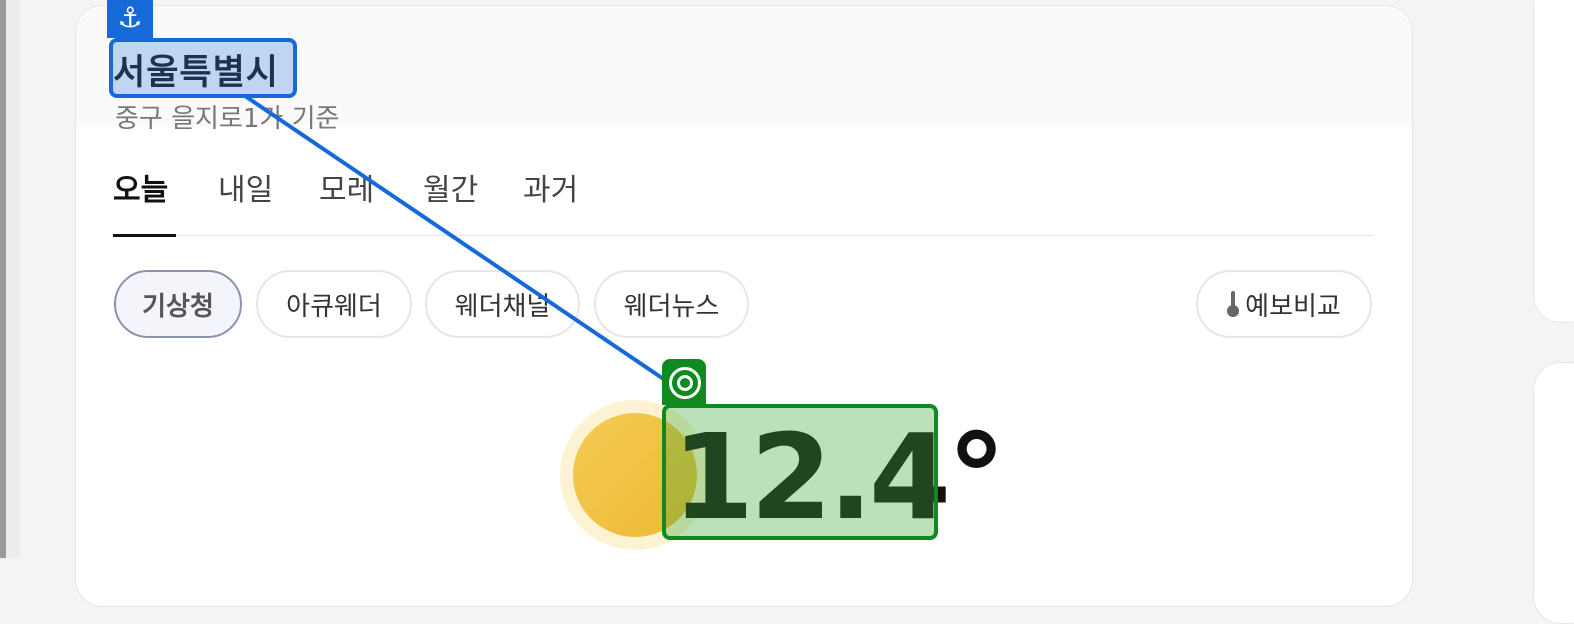 The height and width of the screenshot is (624, 1574). I want to click on anchor-highlight-box, so click(203, 68).